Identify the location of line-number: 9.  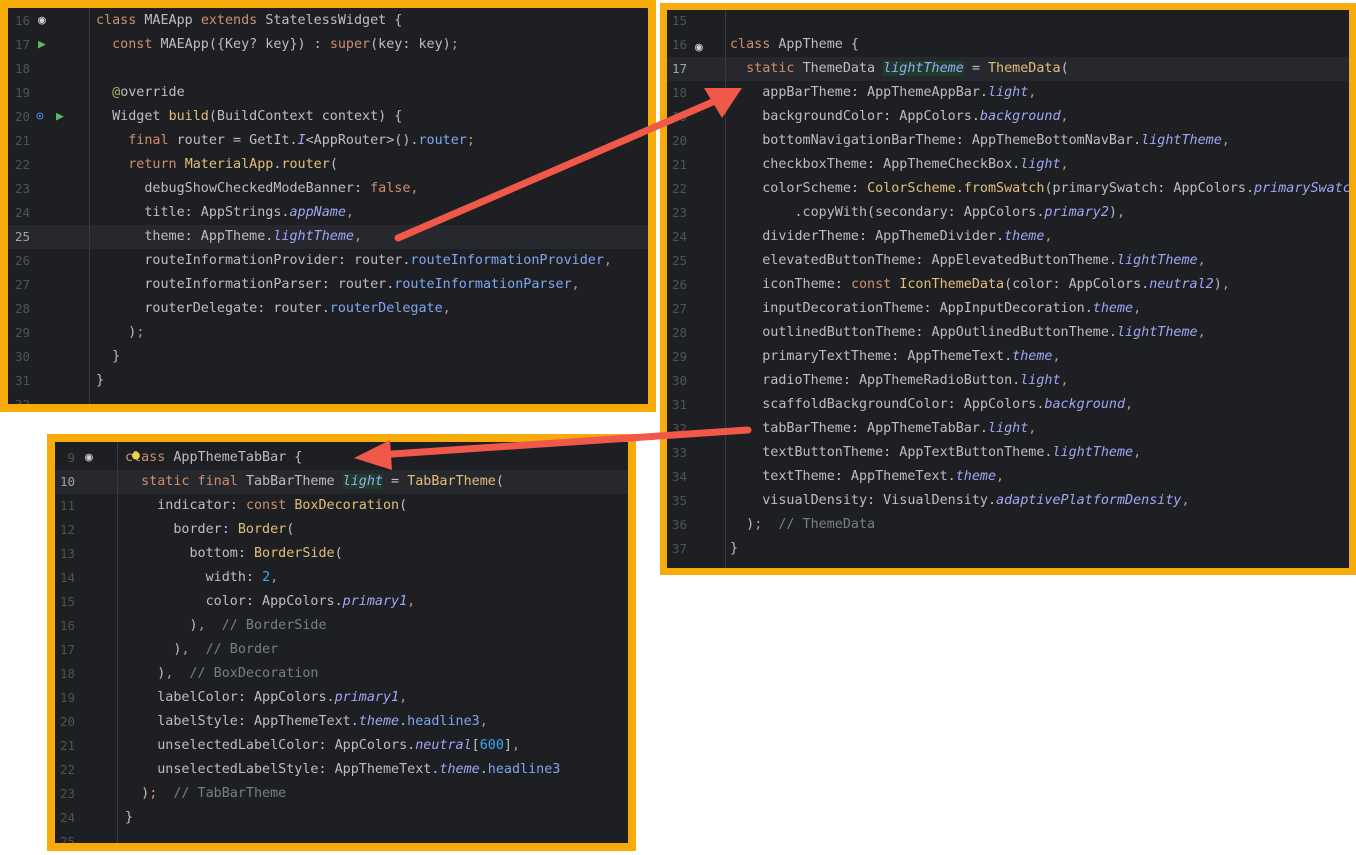
(65, 458).